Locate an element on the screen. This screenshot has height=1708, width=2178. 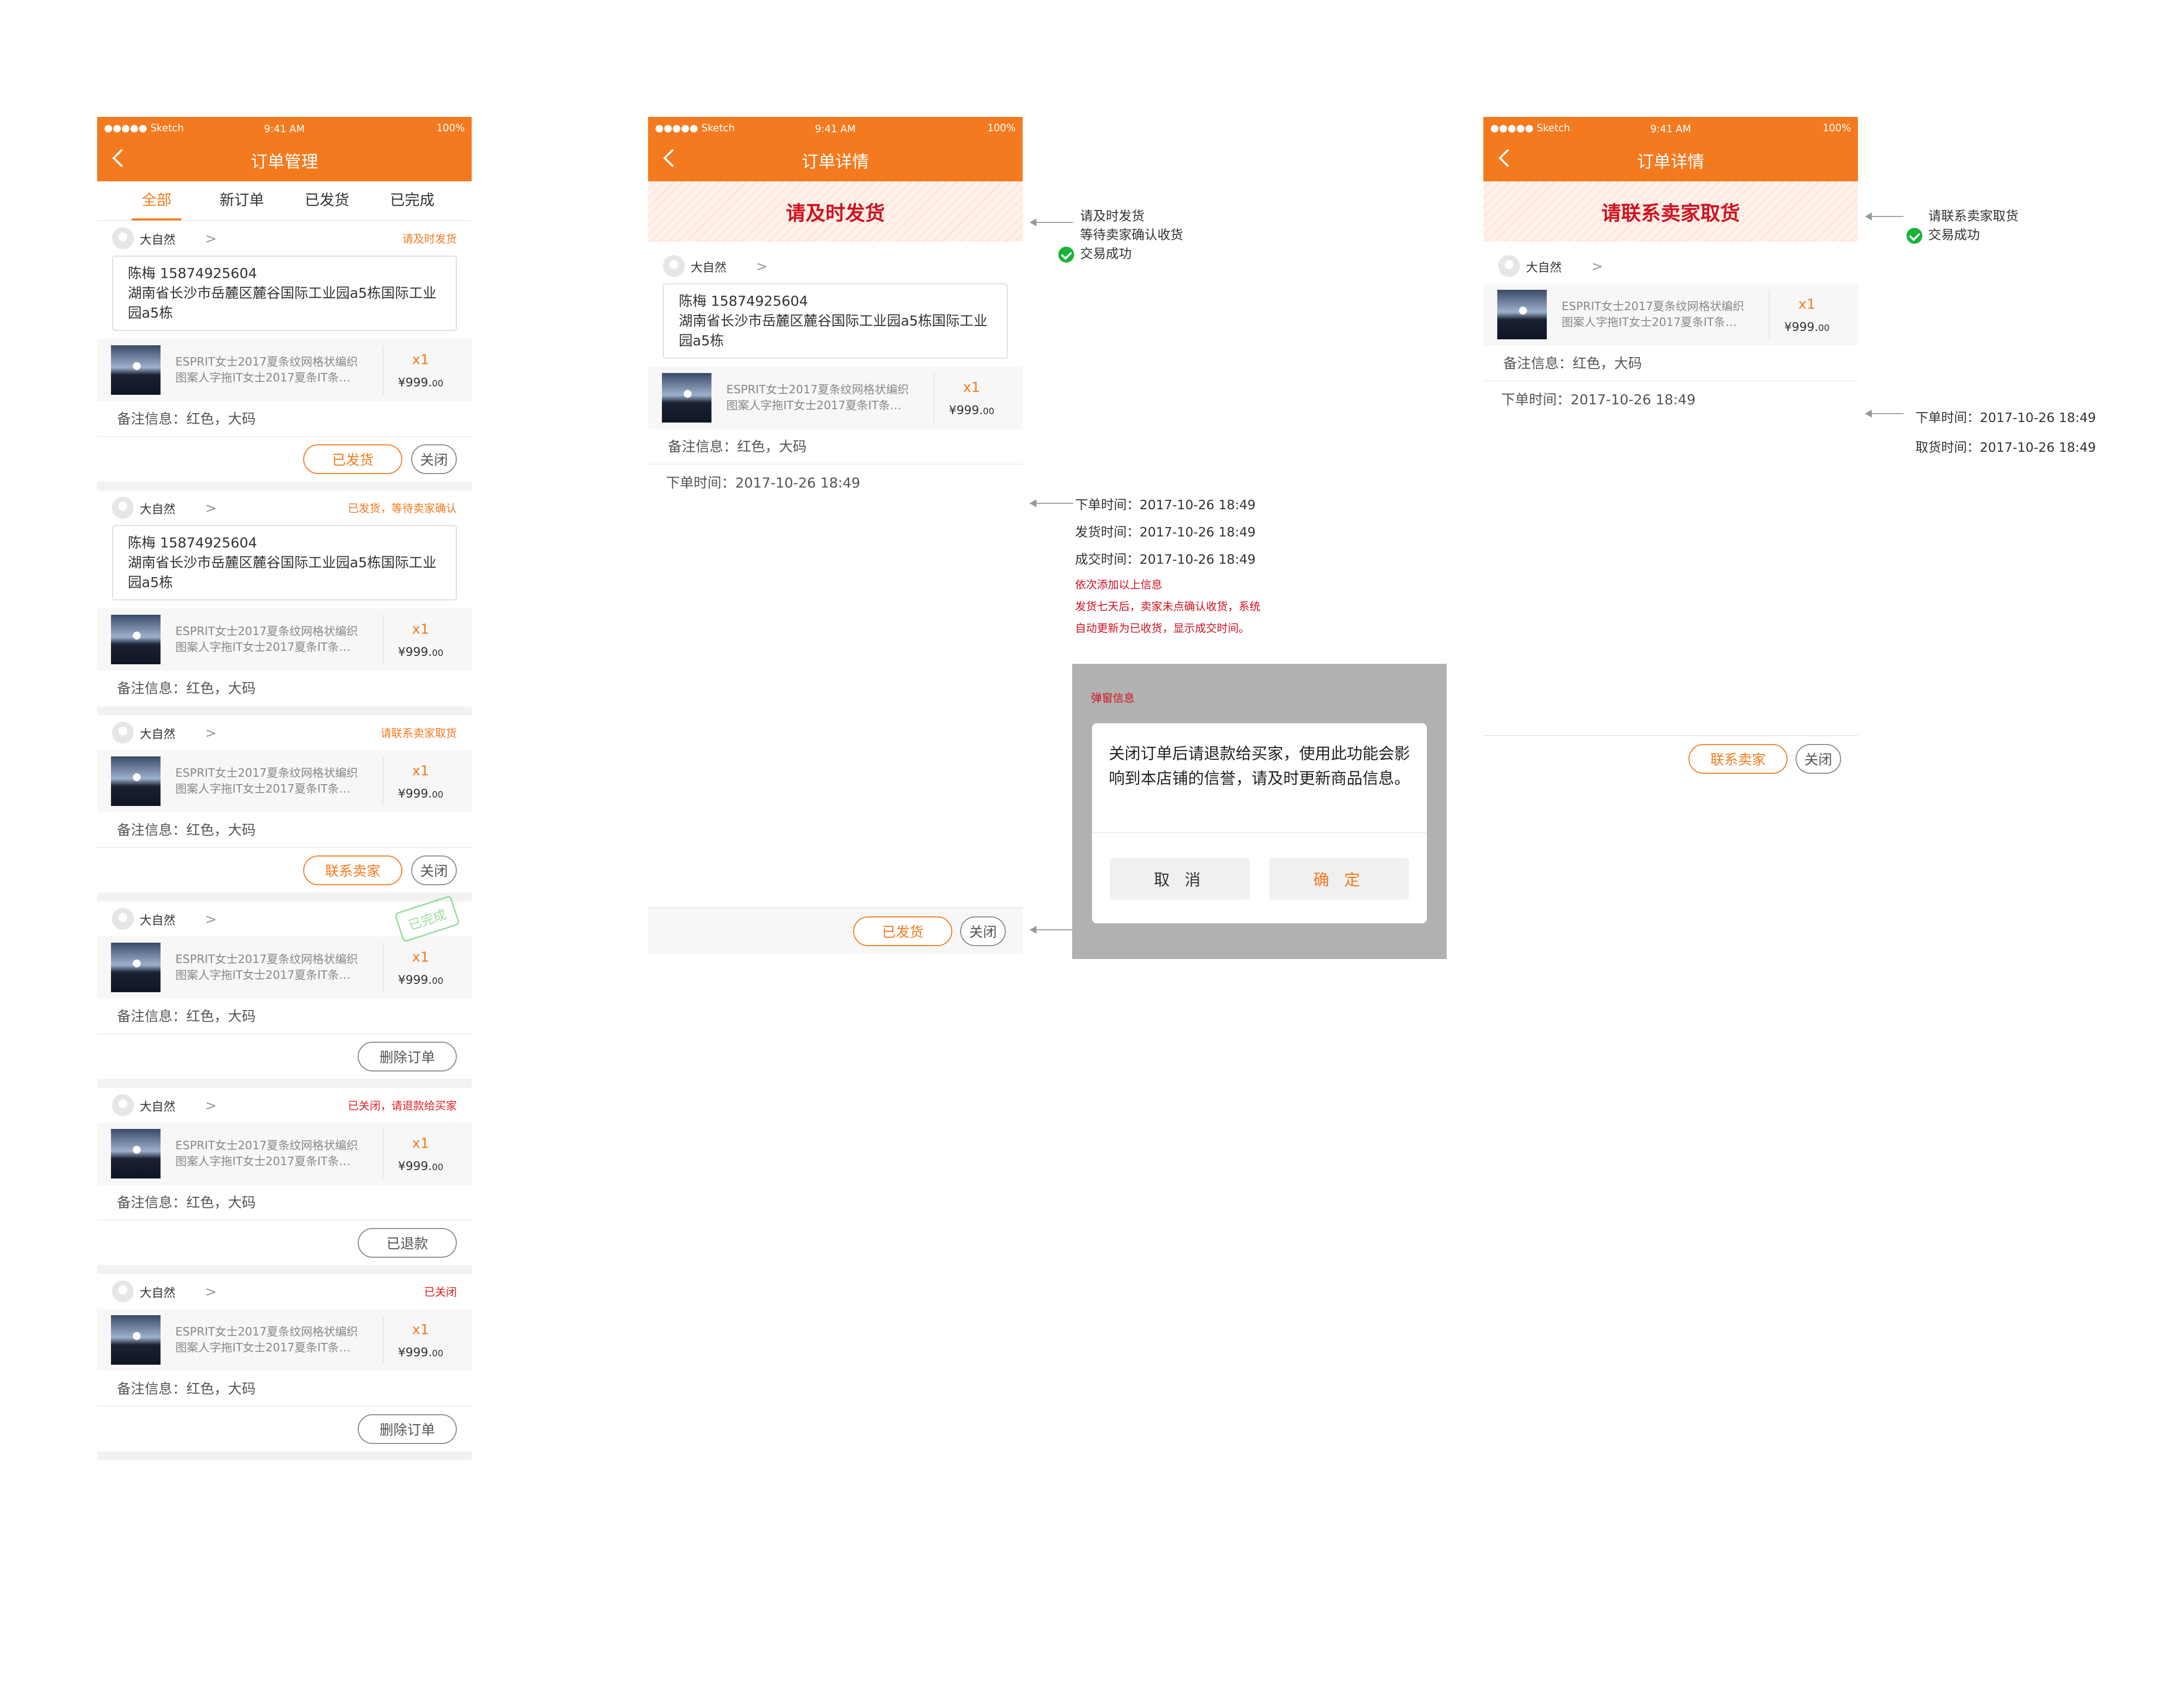
actions: 联系卖家 关闭 is located at coordinates (285, 870).